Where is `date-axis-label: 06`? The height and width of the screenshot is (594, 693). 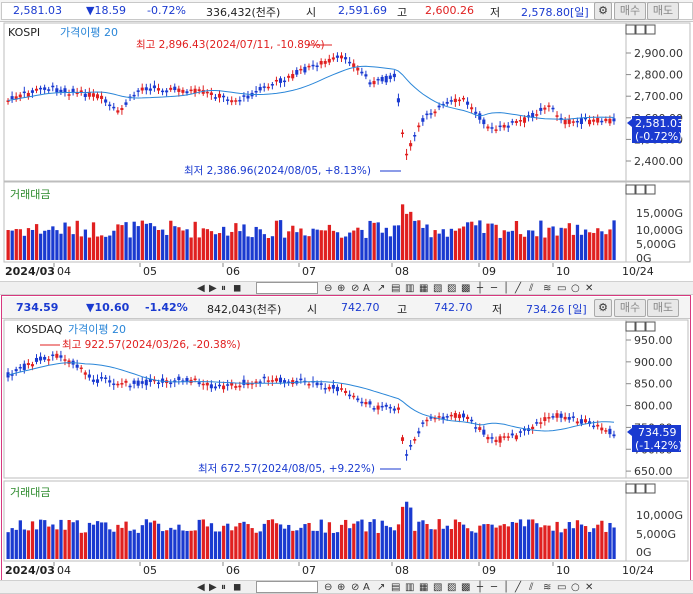 date-axis-label: 06 is located at coordinates (233, 570).